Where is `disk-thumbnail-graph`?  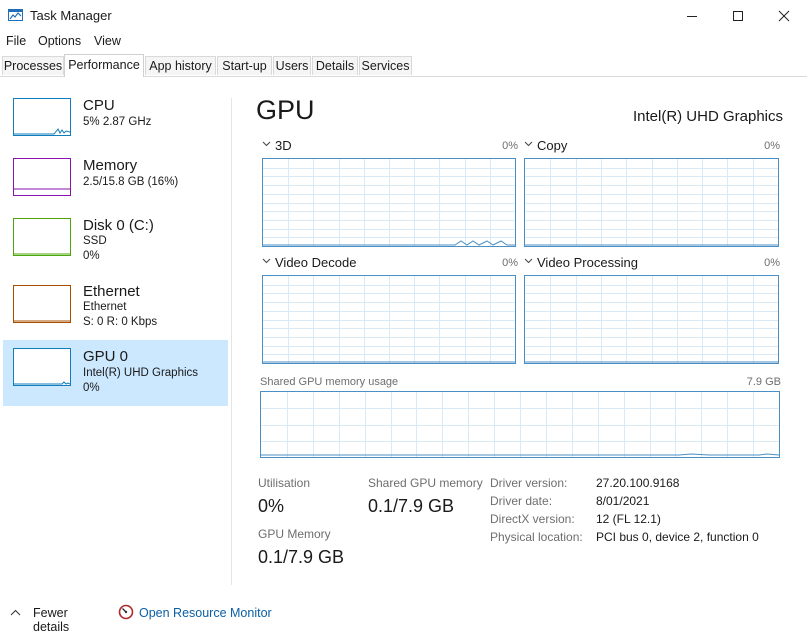
disk-thumbnail-graph is located at coordinates (42, 237).